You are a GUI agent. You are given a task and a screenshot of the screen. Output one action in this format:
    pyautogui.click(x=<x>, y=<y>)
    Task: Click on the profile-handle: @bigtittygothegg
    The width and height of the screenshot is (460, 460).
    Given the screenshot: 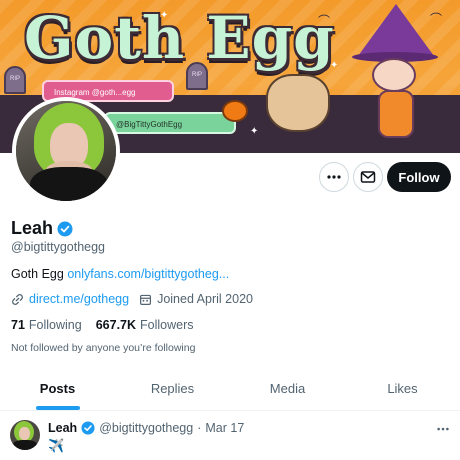 What is the action you would take?
    pyautogui.click(x=58, y=247)
    